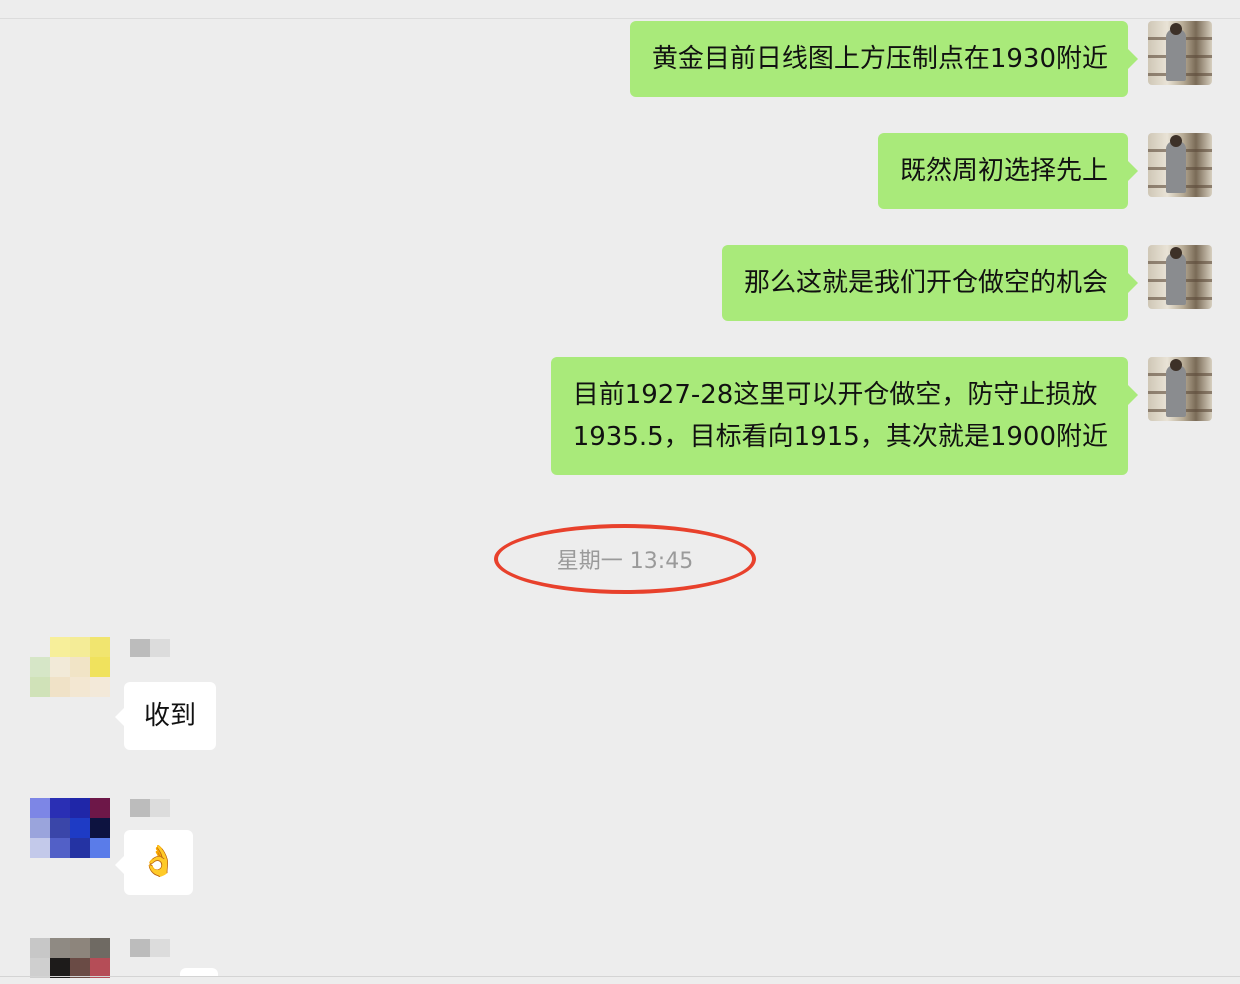  Describe the element at coordinates (925, 283) in the screenshot. I see `message-text: 那么这就是我们开仓做空的机会` at that location.